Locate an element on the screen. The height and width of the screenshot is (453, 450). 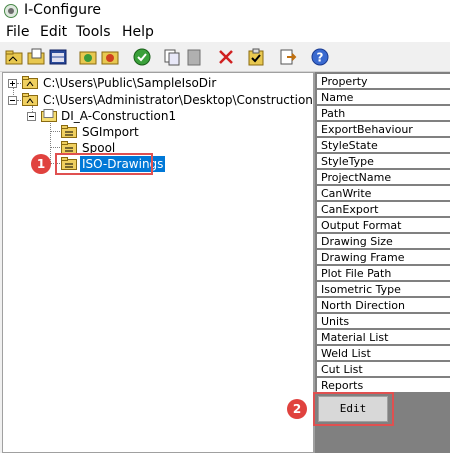
step-badge-2: 2 is located at coordinates (297, 409).